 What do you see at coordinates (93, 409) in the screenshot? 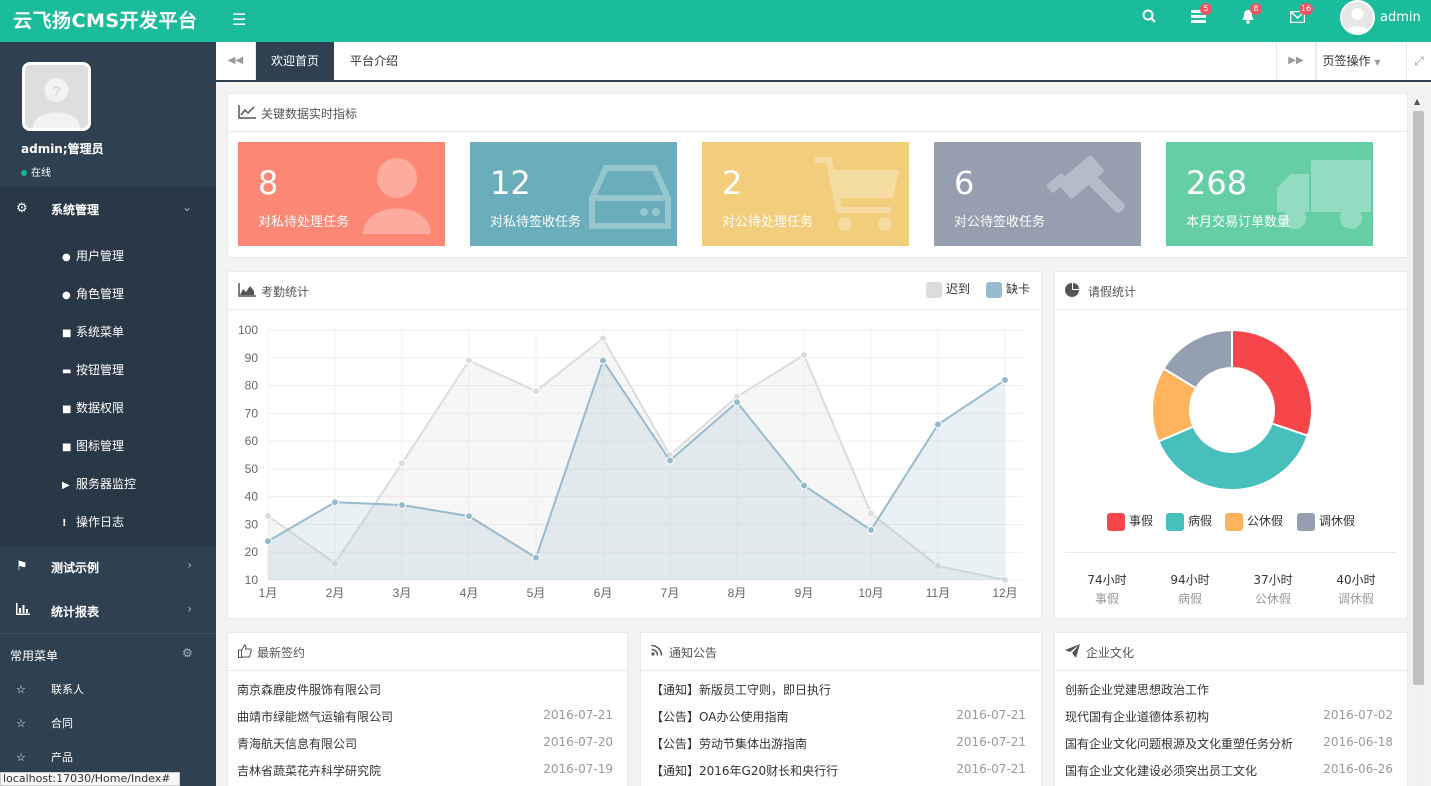
I see `sidebar-item-data-permission: ■ 数据权限` at bounding box center [93, 409].